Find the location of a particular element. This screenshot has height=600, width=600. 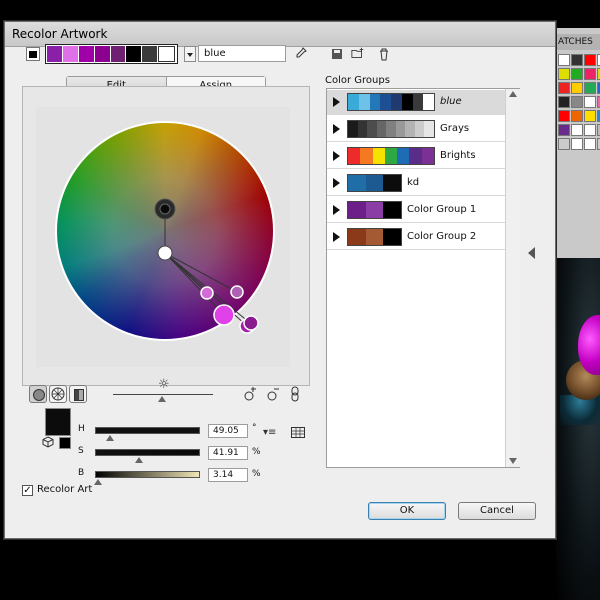

wheel-center-handle is located at coordinates (165, 253).